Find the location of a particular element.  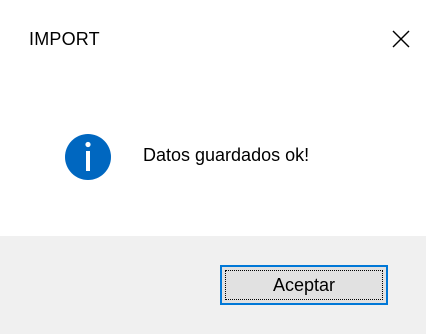

close-button is located at coordinates (401, 39).